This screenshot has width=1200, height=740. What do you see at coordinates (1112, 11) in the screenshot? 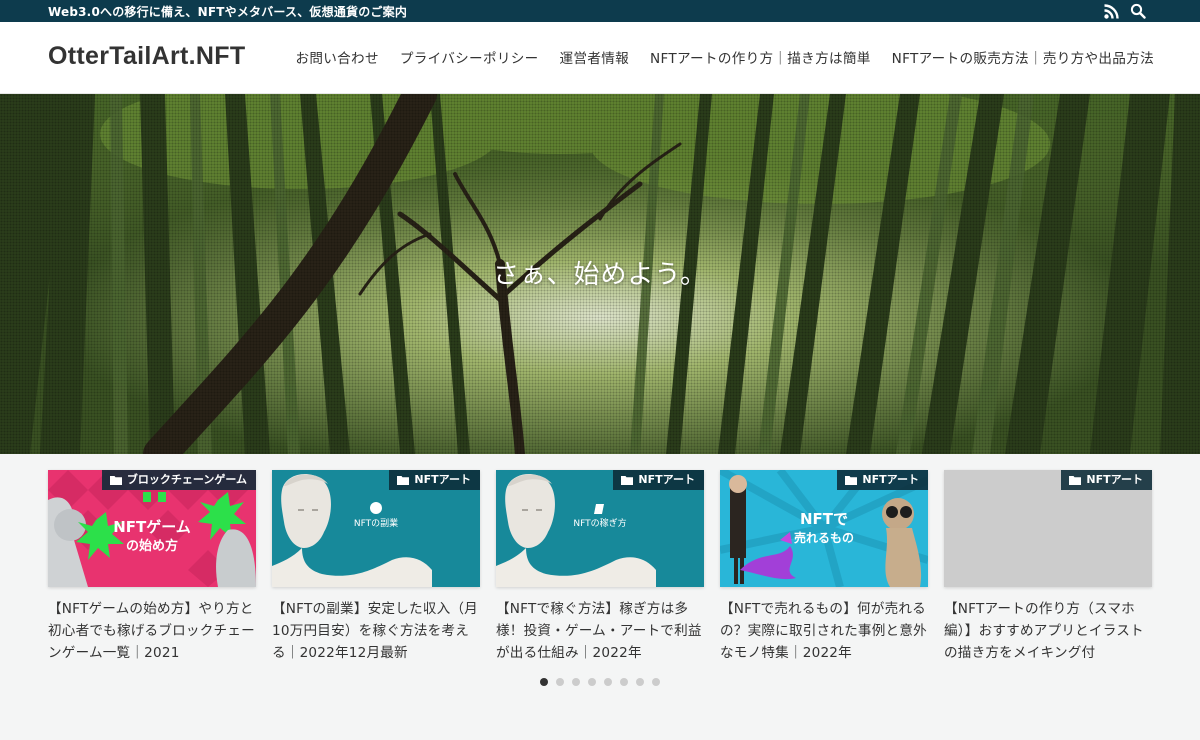
I see `rss-icon` at bounding box center [1112, 11].